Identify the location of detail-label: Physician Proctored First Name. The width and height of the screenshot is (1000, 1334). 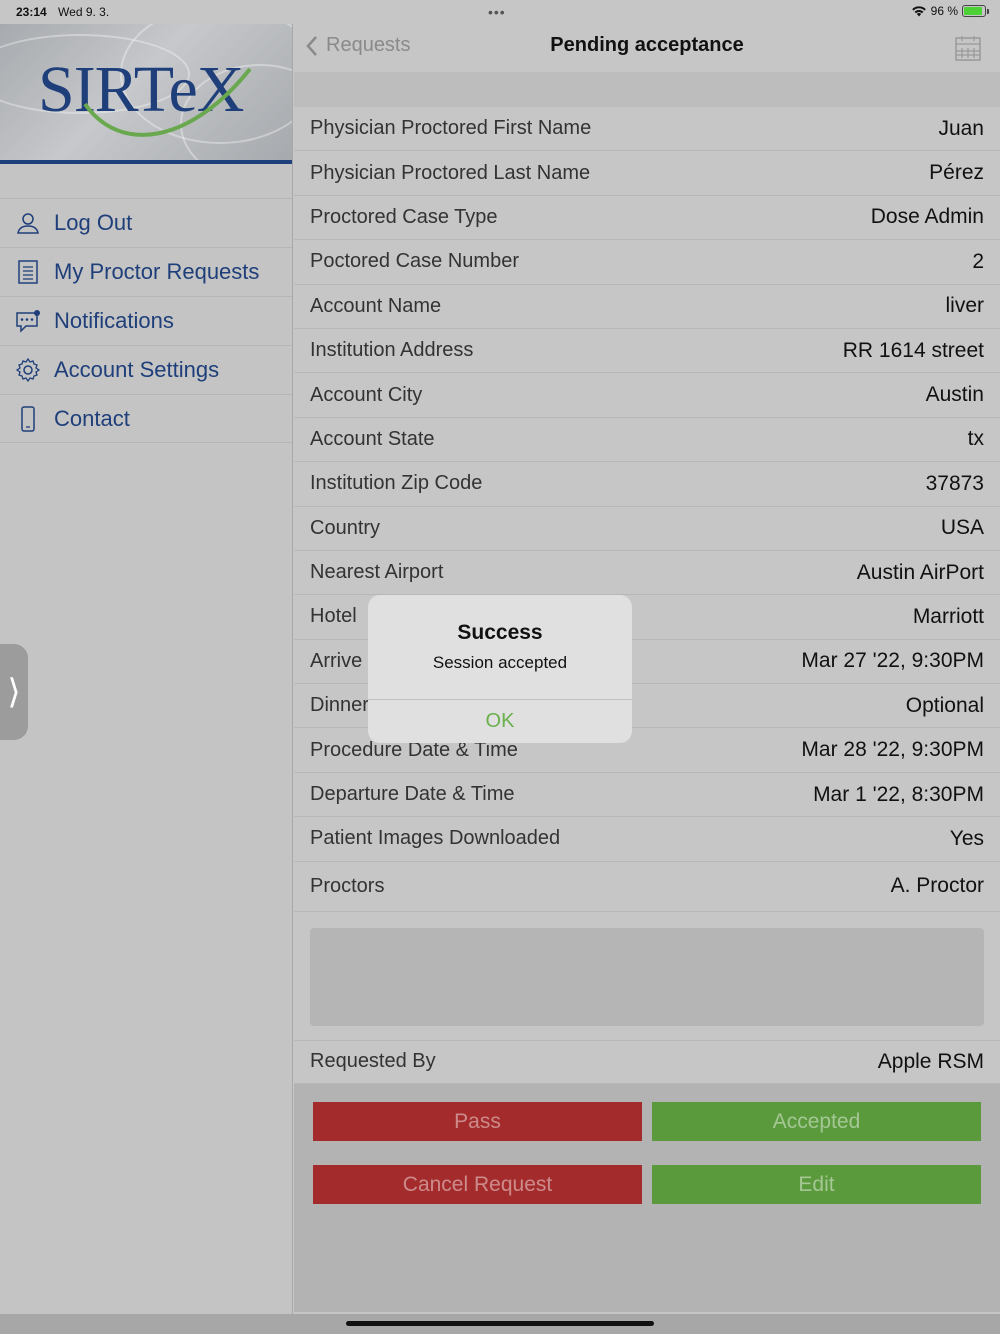
(451, 128).